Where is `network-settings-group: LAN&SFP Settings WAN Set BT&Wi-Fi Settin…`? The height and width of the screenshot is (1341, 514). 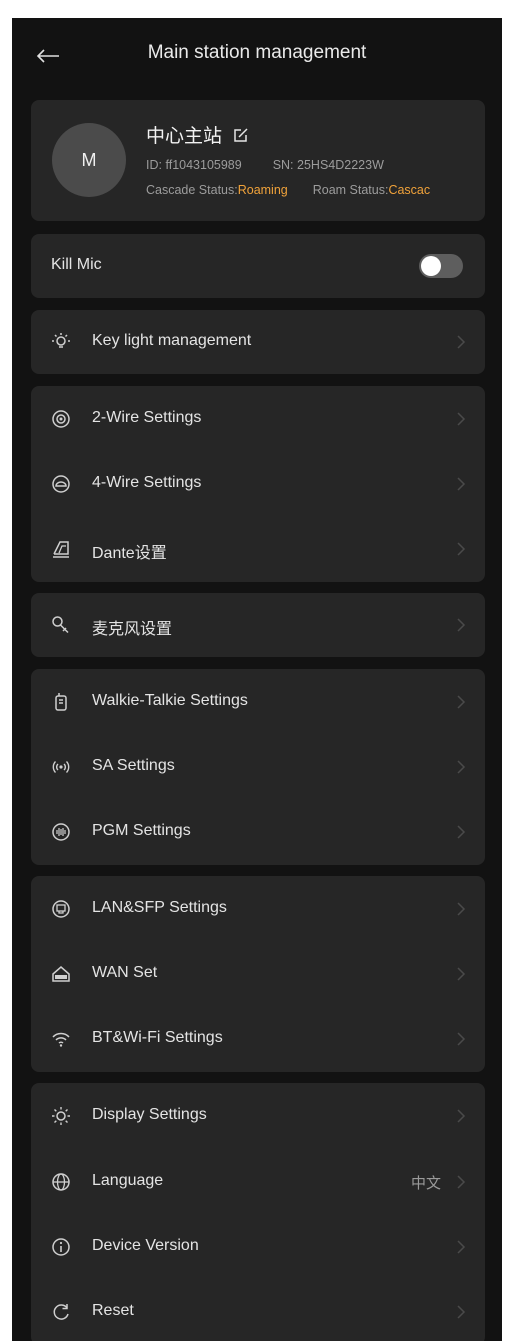 network-settings-group: LAN&SFP Settings WAN Set BT&Wi-Fi Settin… is located at coordinates (258, 974).